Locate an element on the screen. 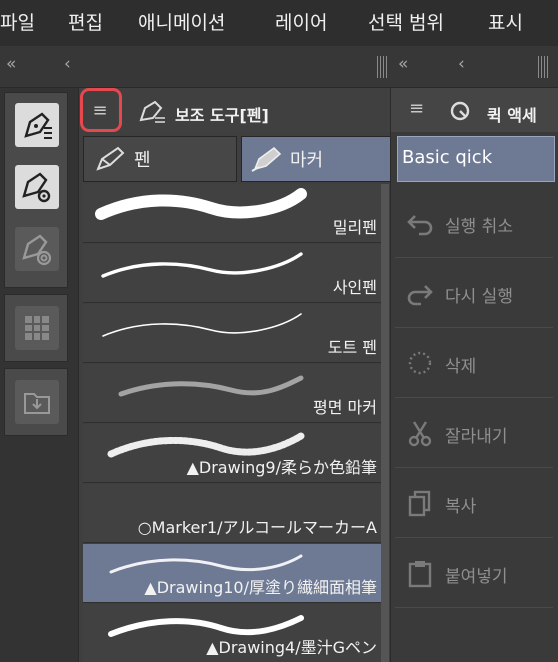 This screenshot has height=662, width=558. list-item: 밀리펜 is located at coordinates (232, 213).